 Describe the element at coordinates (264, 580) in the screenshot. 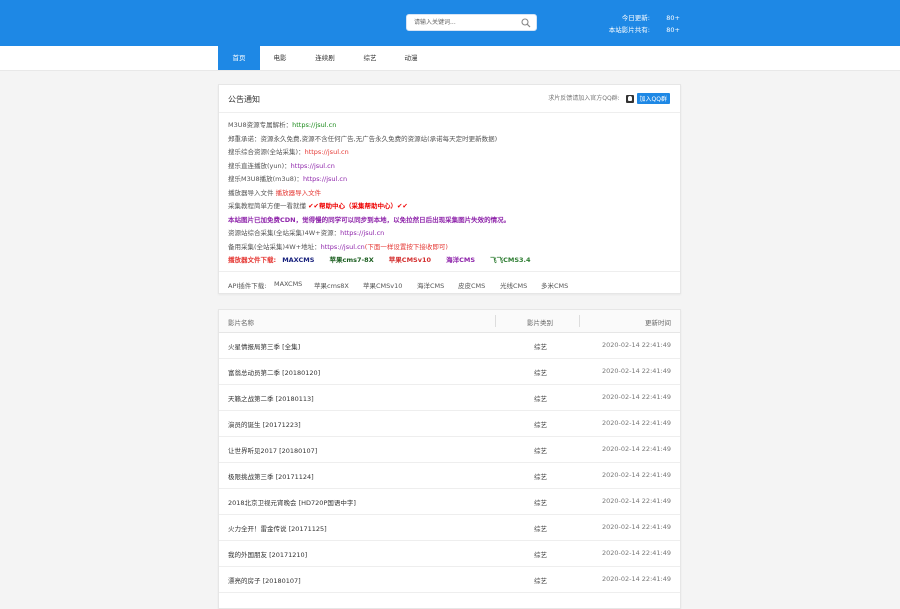

I see `video-name: 漂亮的房子 [20180107]` at that location.